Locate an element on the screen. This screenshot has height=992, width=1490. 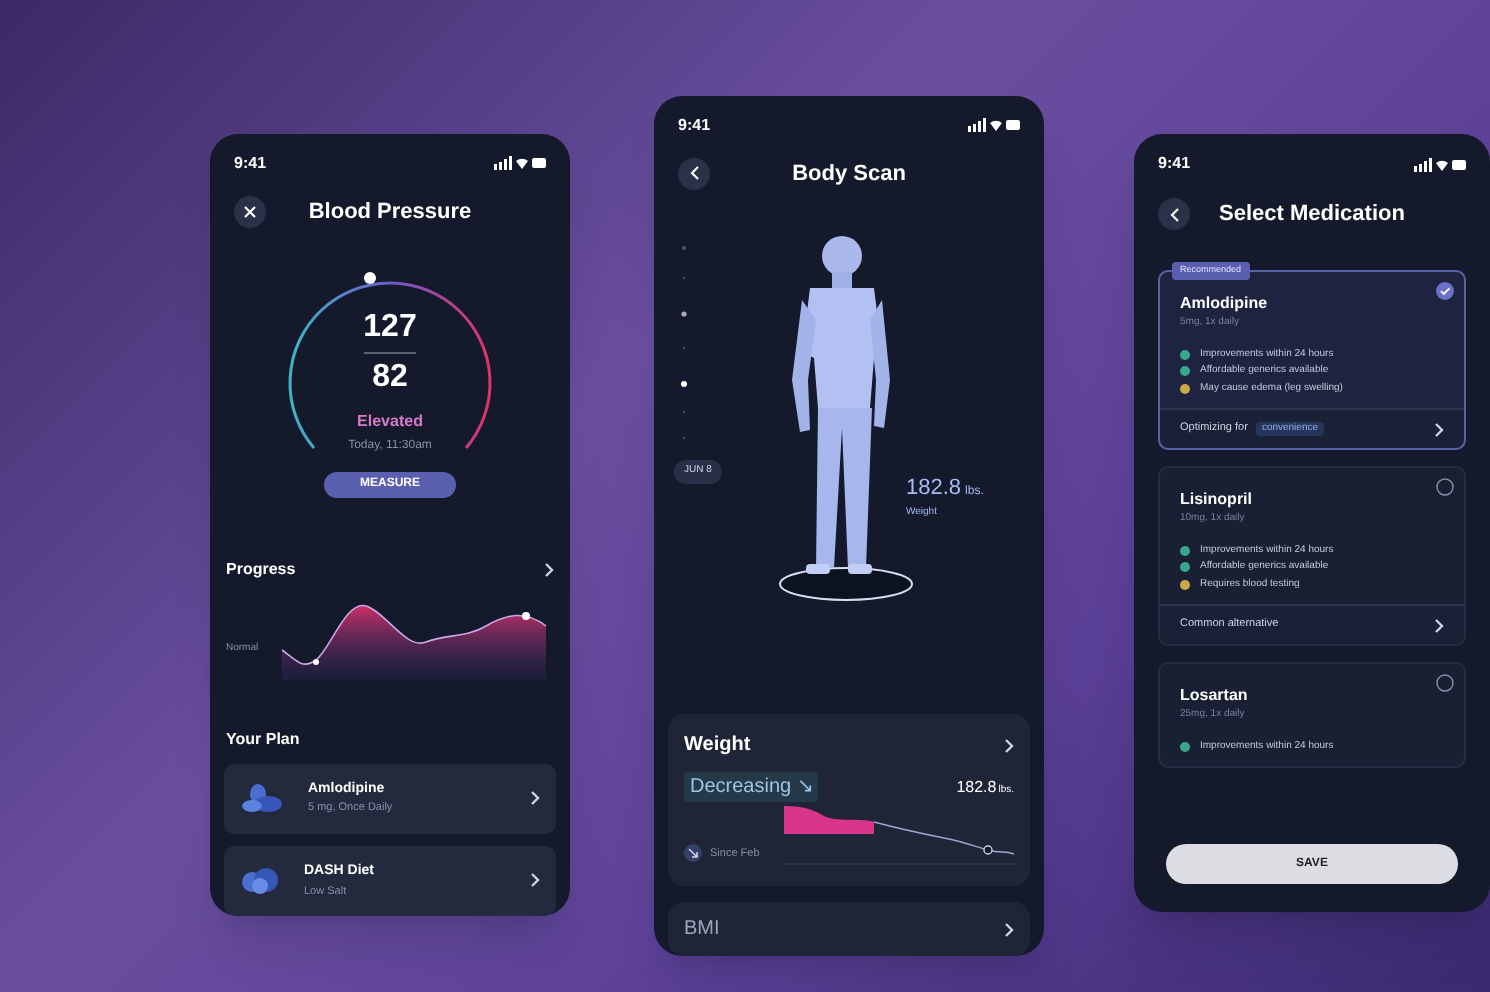
trend-down-icon is located at coordinates (693, 853).